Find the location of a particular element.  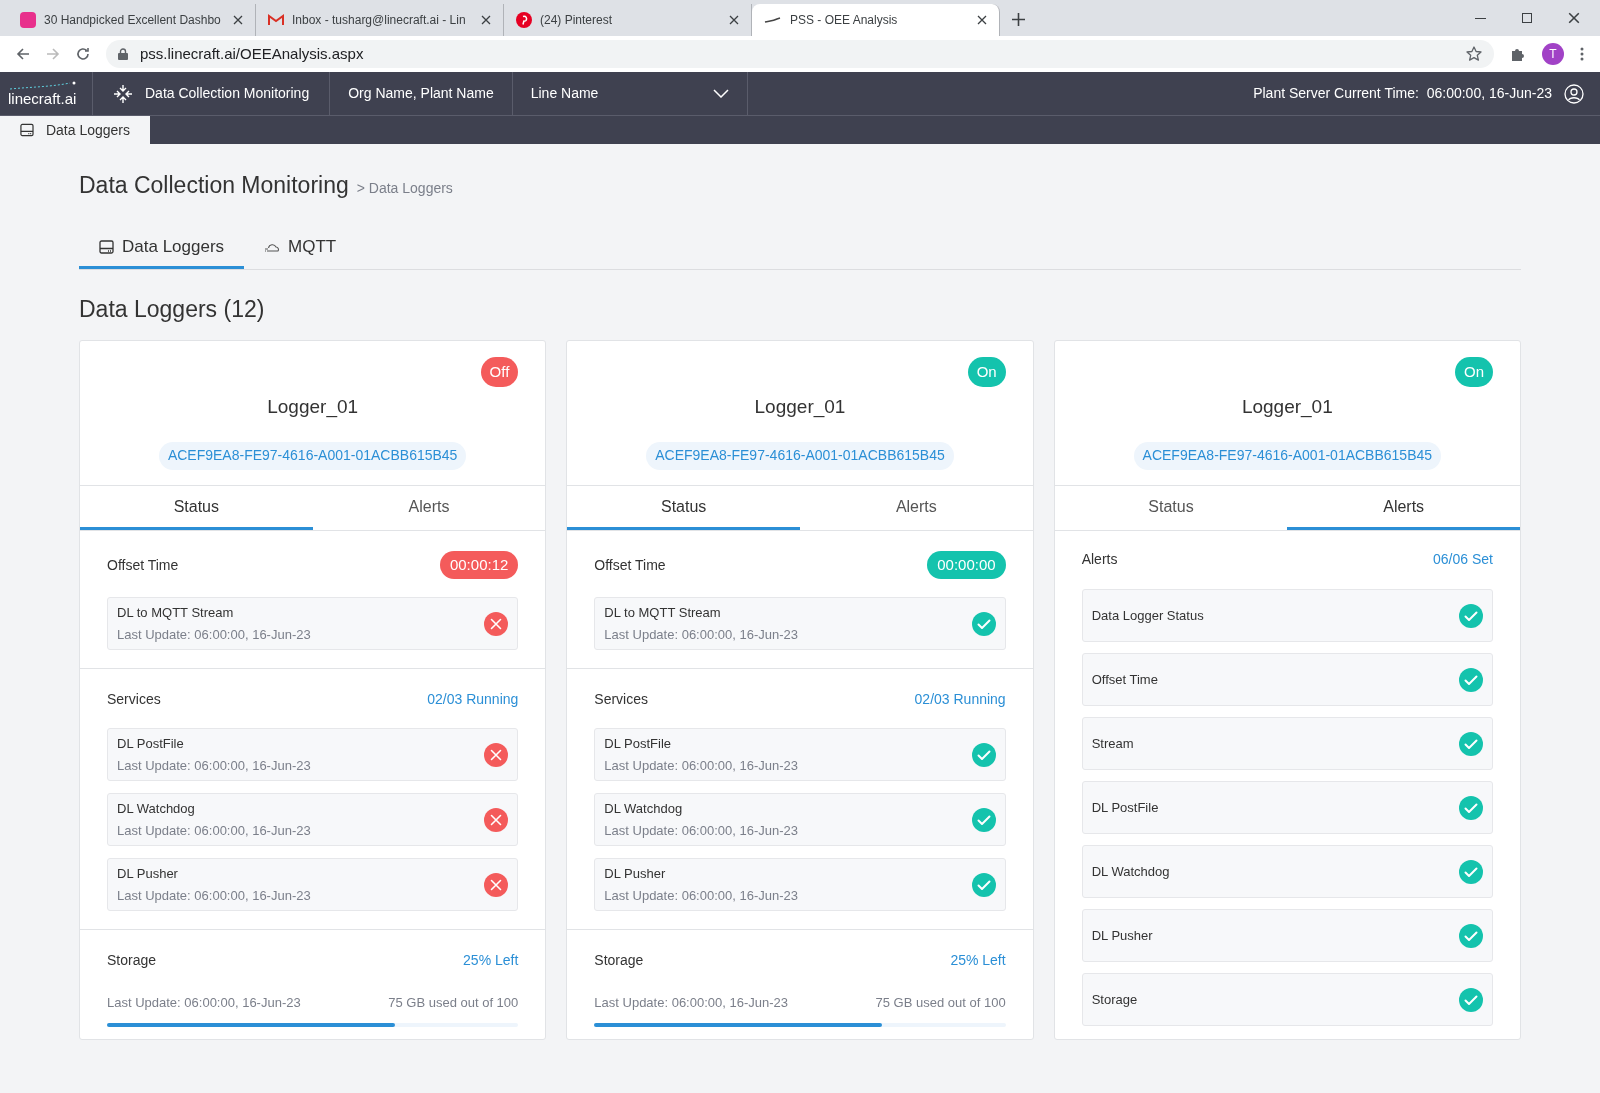

page-title: Data Collection Monitoring is located at coordinates (214, 185).